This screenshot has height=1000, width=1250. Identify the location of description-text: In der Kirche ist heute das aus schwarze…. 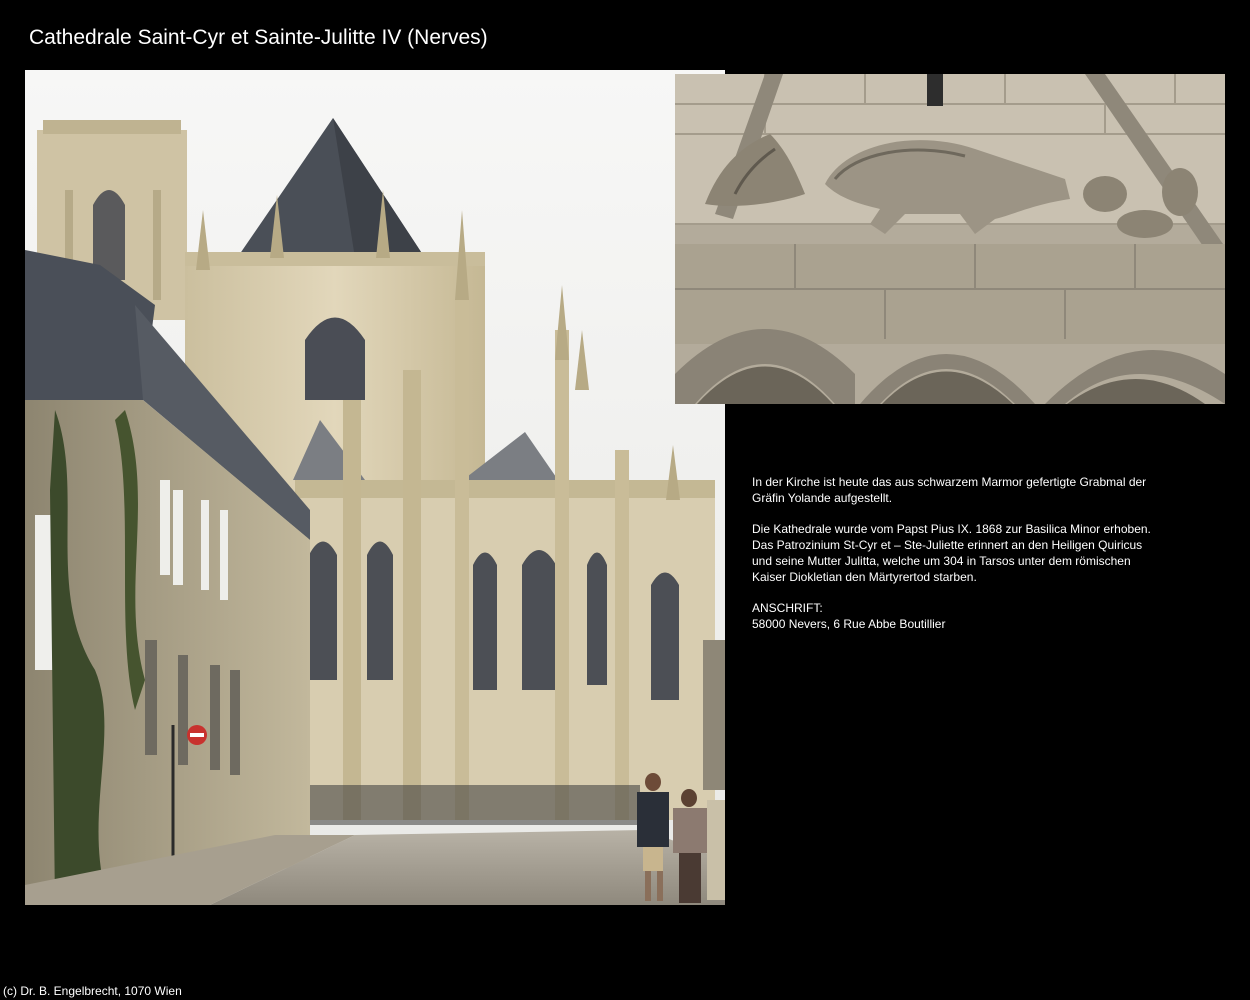
(962, 562).